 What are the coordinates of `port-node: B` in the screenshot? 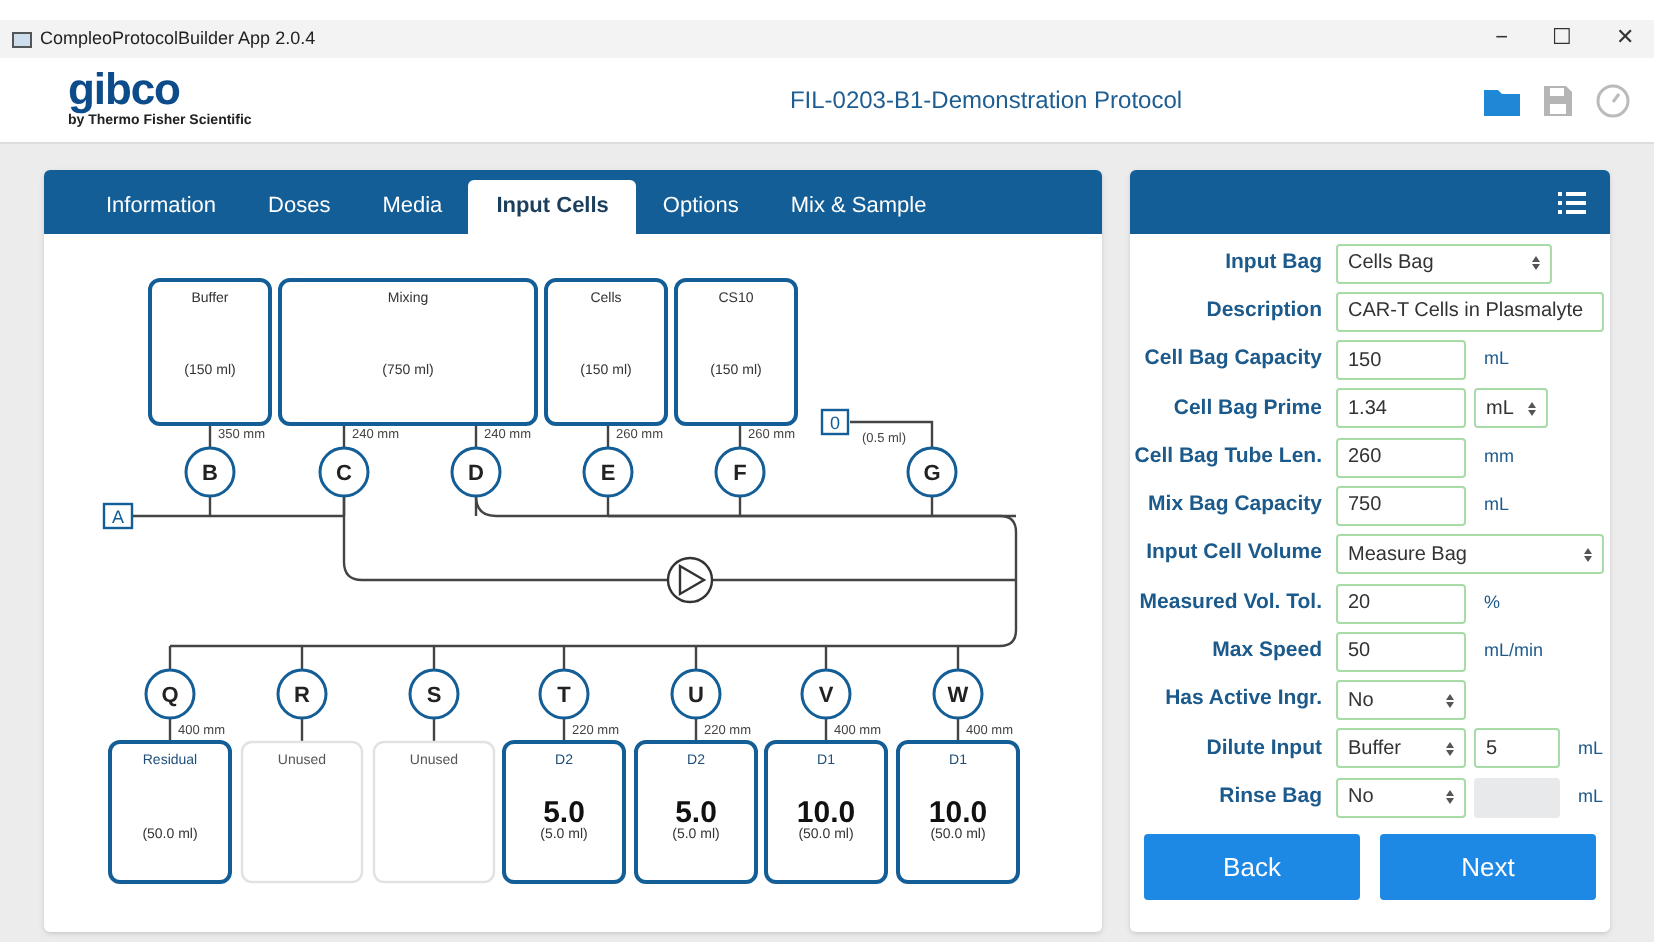 It's located at (210, 472).